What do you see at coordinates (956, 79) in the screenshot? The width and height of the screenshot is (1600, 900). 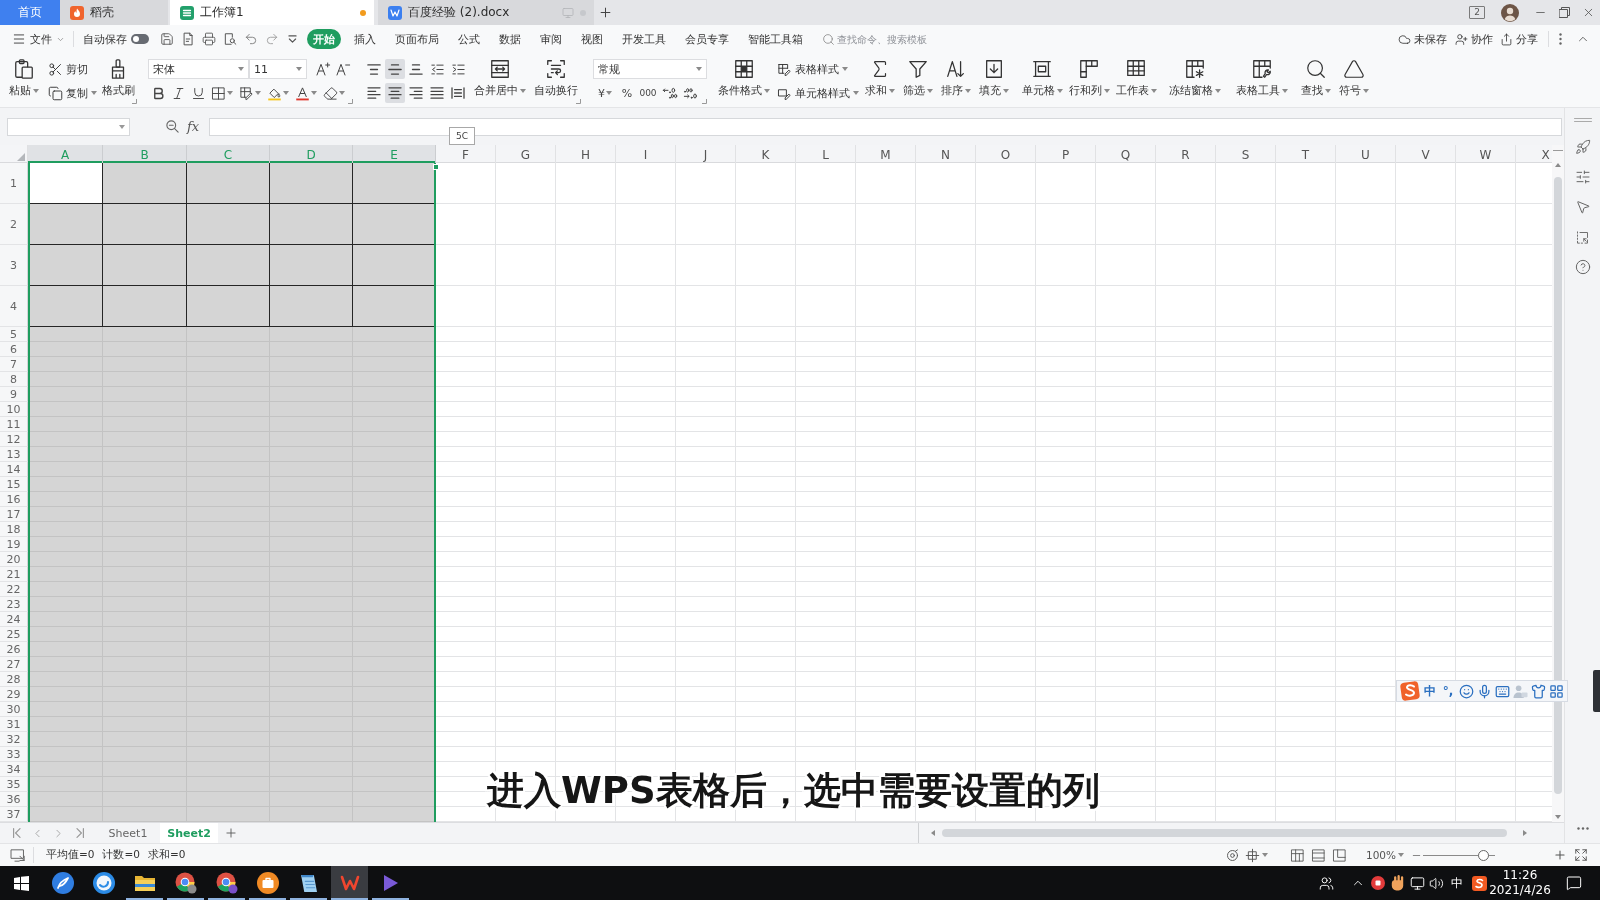 I see `sort-button: 排序` at bounding box center [956, 79].